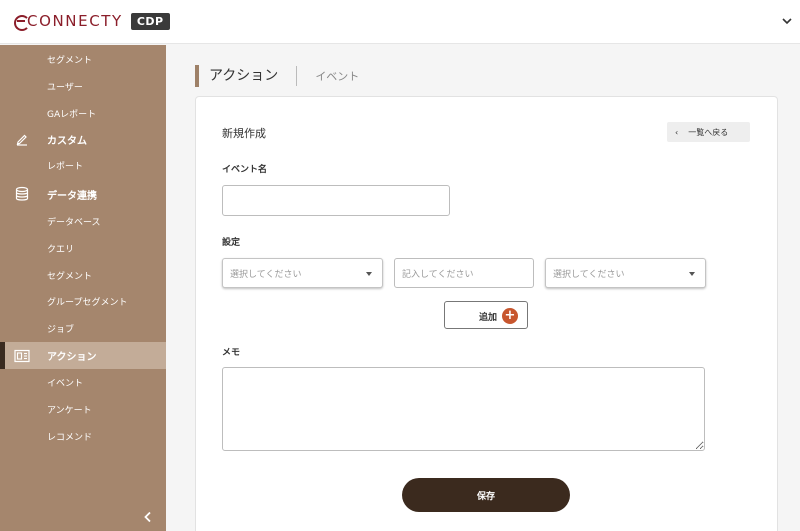 This screenshot has height=531, width=800. I want to click on sidebar-item-label: アクション, so click(72, 357).